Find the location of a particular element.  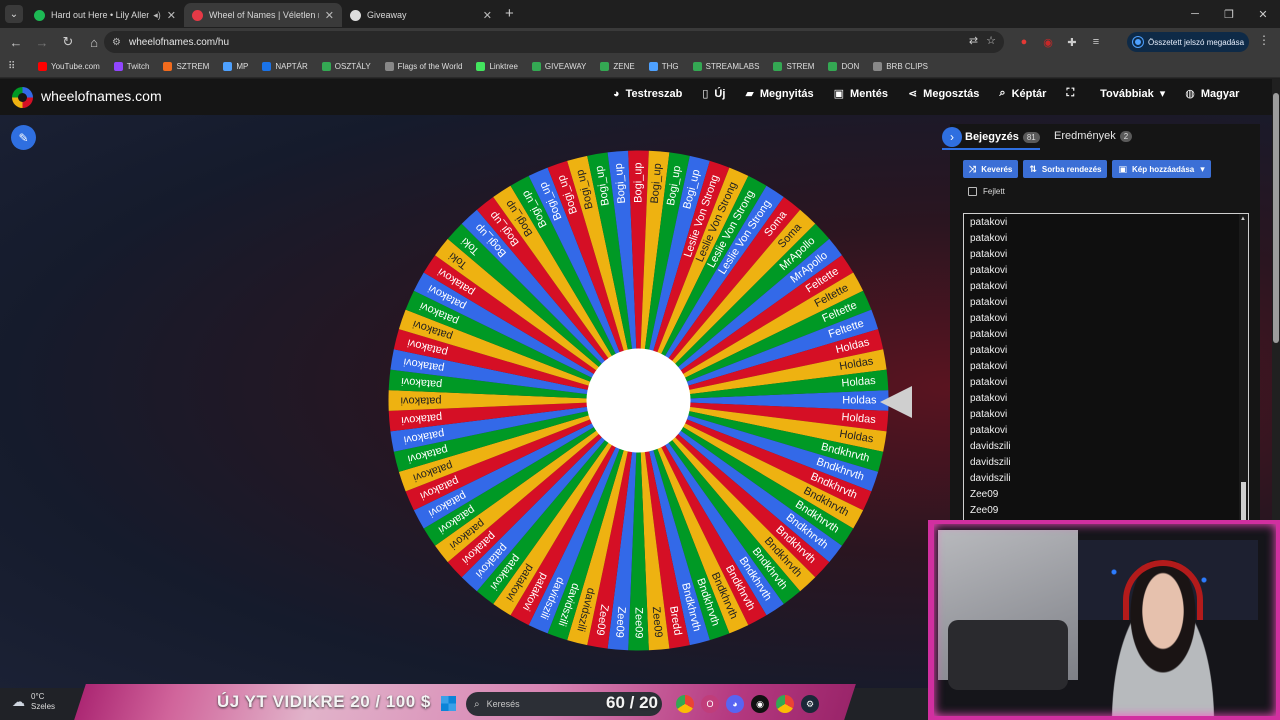

tab-giveaway: Giveaway ✕ is located at coordinates (421, 15).